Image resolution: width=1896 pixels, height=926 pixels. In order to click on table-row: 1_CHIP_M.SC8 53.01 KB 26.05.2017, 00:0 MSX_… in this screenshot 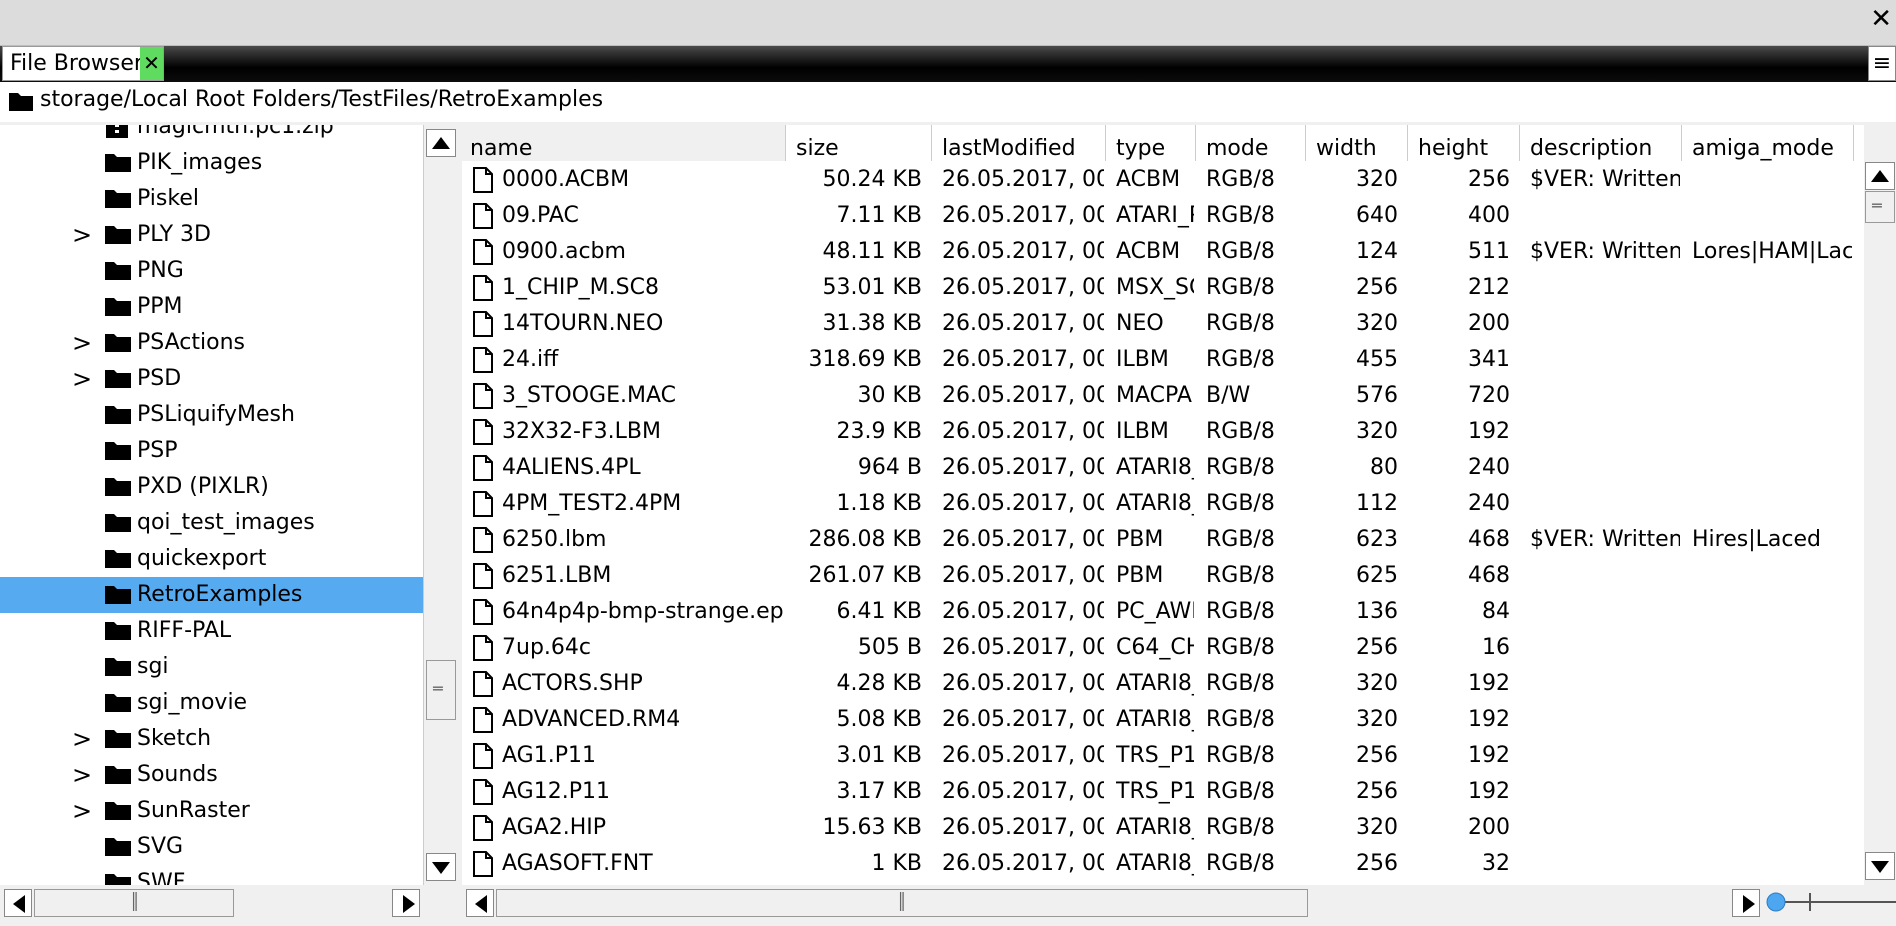, I will do `click(1163, 288)`.